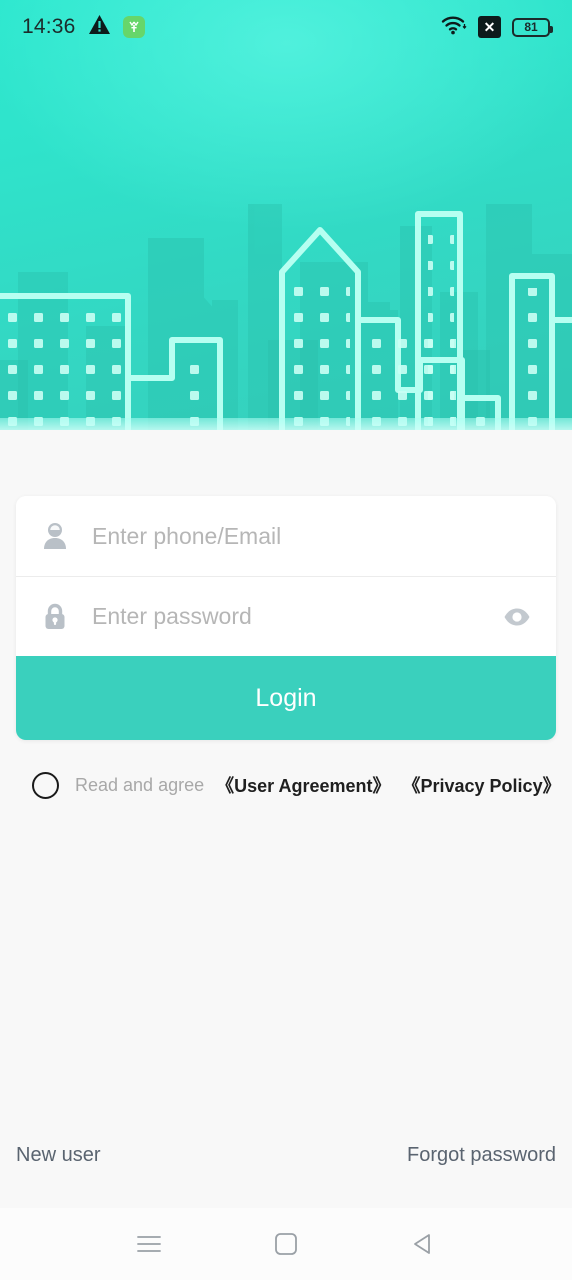 This screenshot has width=572, height=1280. What do you see at coordinates (482, 785) in the screenshot?
I see `privacy-policy-link: 《Privacy Policy》` at bounding box center [482, 785].